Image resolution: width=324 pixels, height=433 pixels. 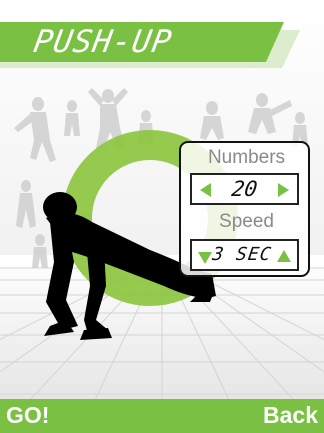 I want to click on title-banner: PUSH-UP, so click(x=150, y=45).